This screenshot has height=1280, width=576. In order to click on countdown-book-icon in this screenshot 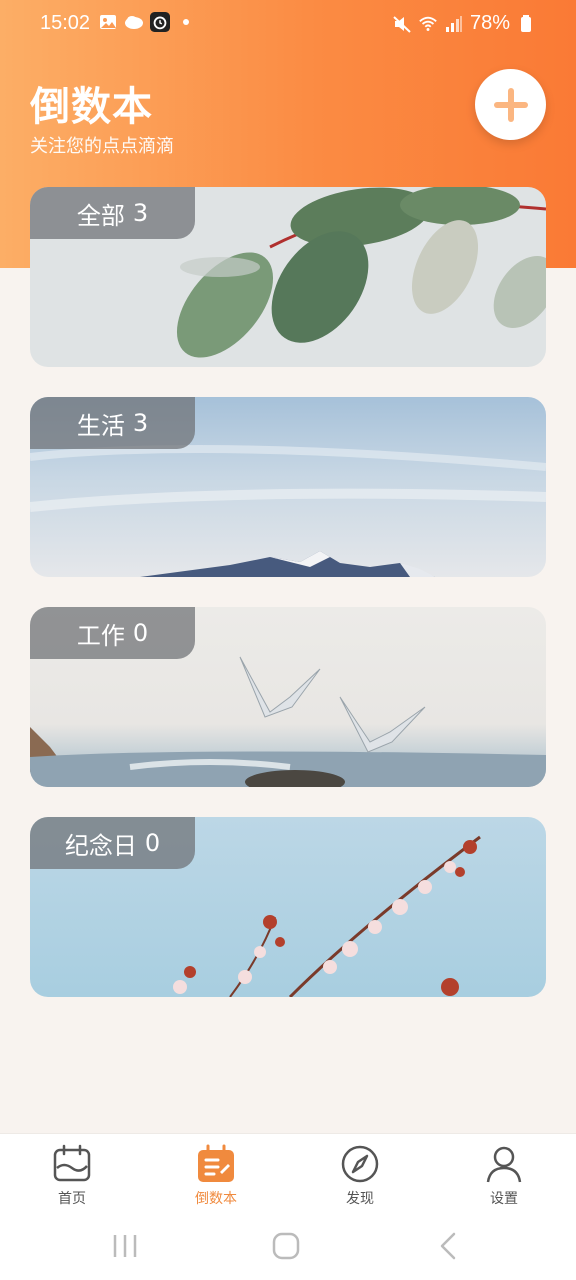, I will do `click(216, 1163)`.